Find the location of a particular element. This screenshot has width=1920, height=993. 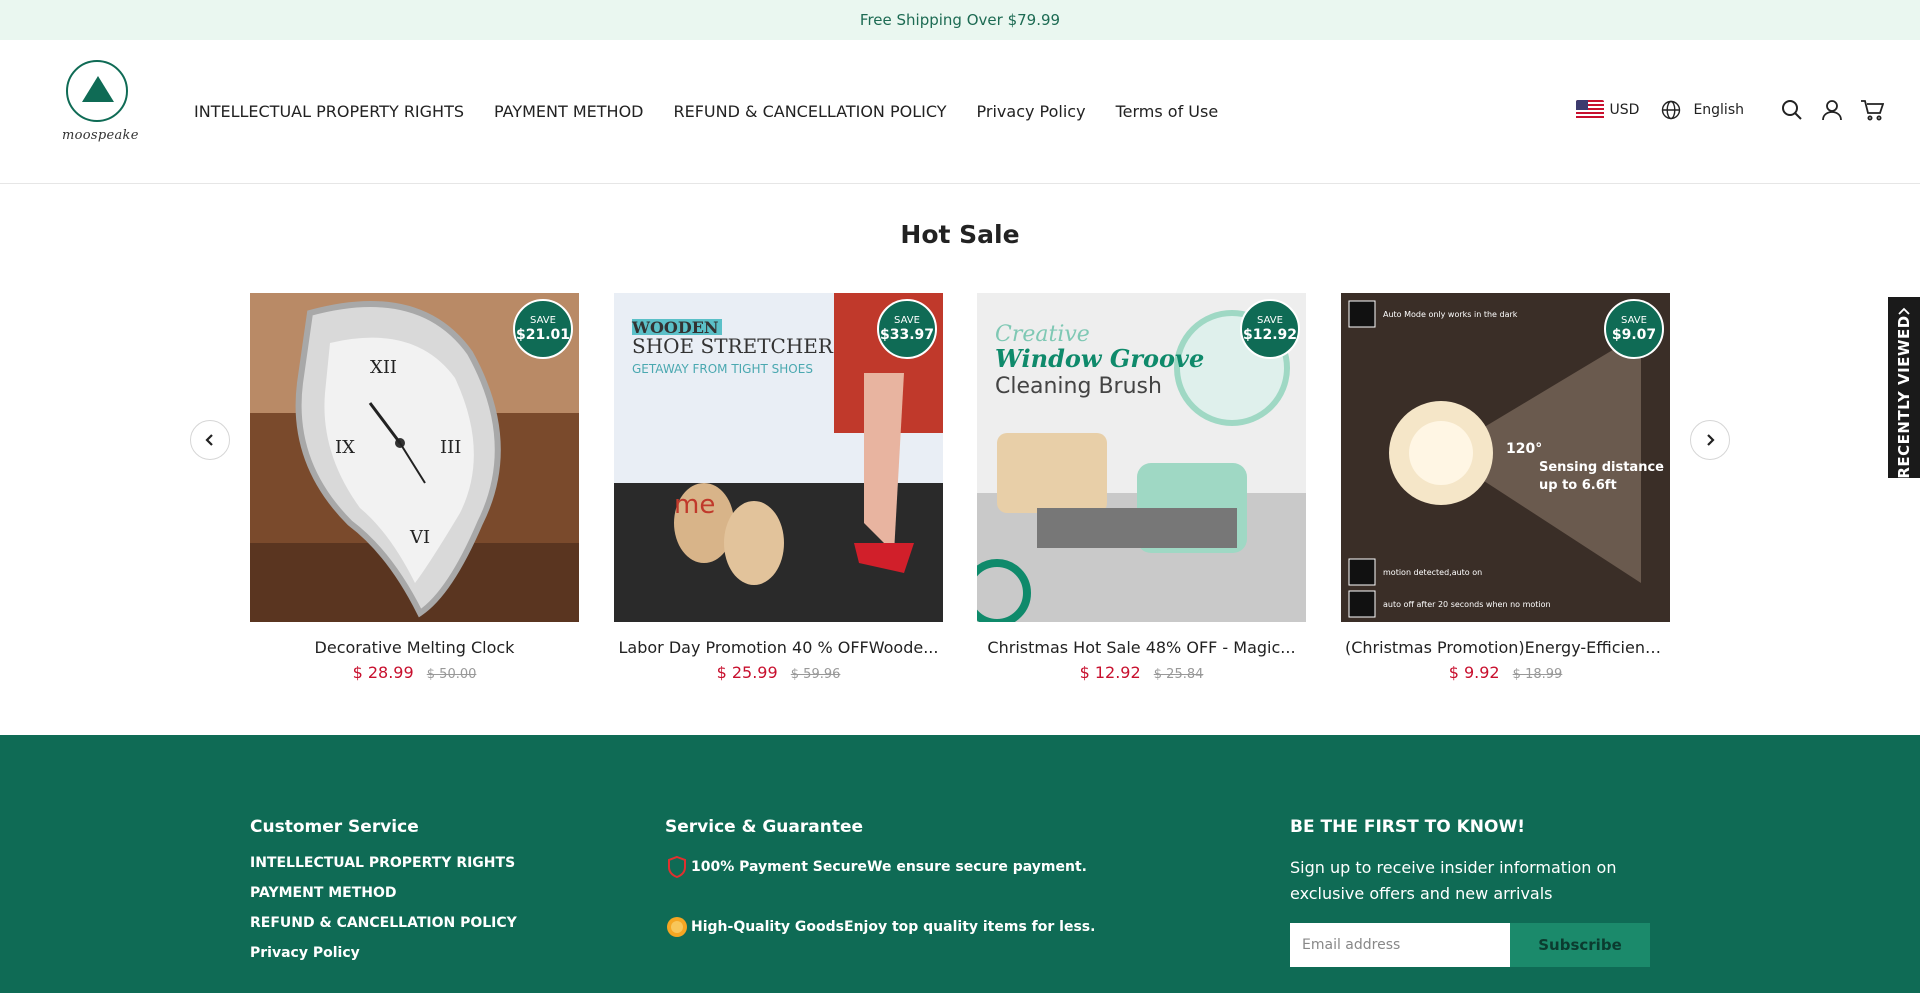

product-prices: $ 25.99 $ 59.96 is located at coordinates (778, 672).